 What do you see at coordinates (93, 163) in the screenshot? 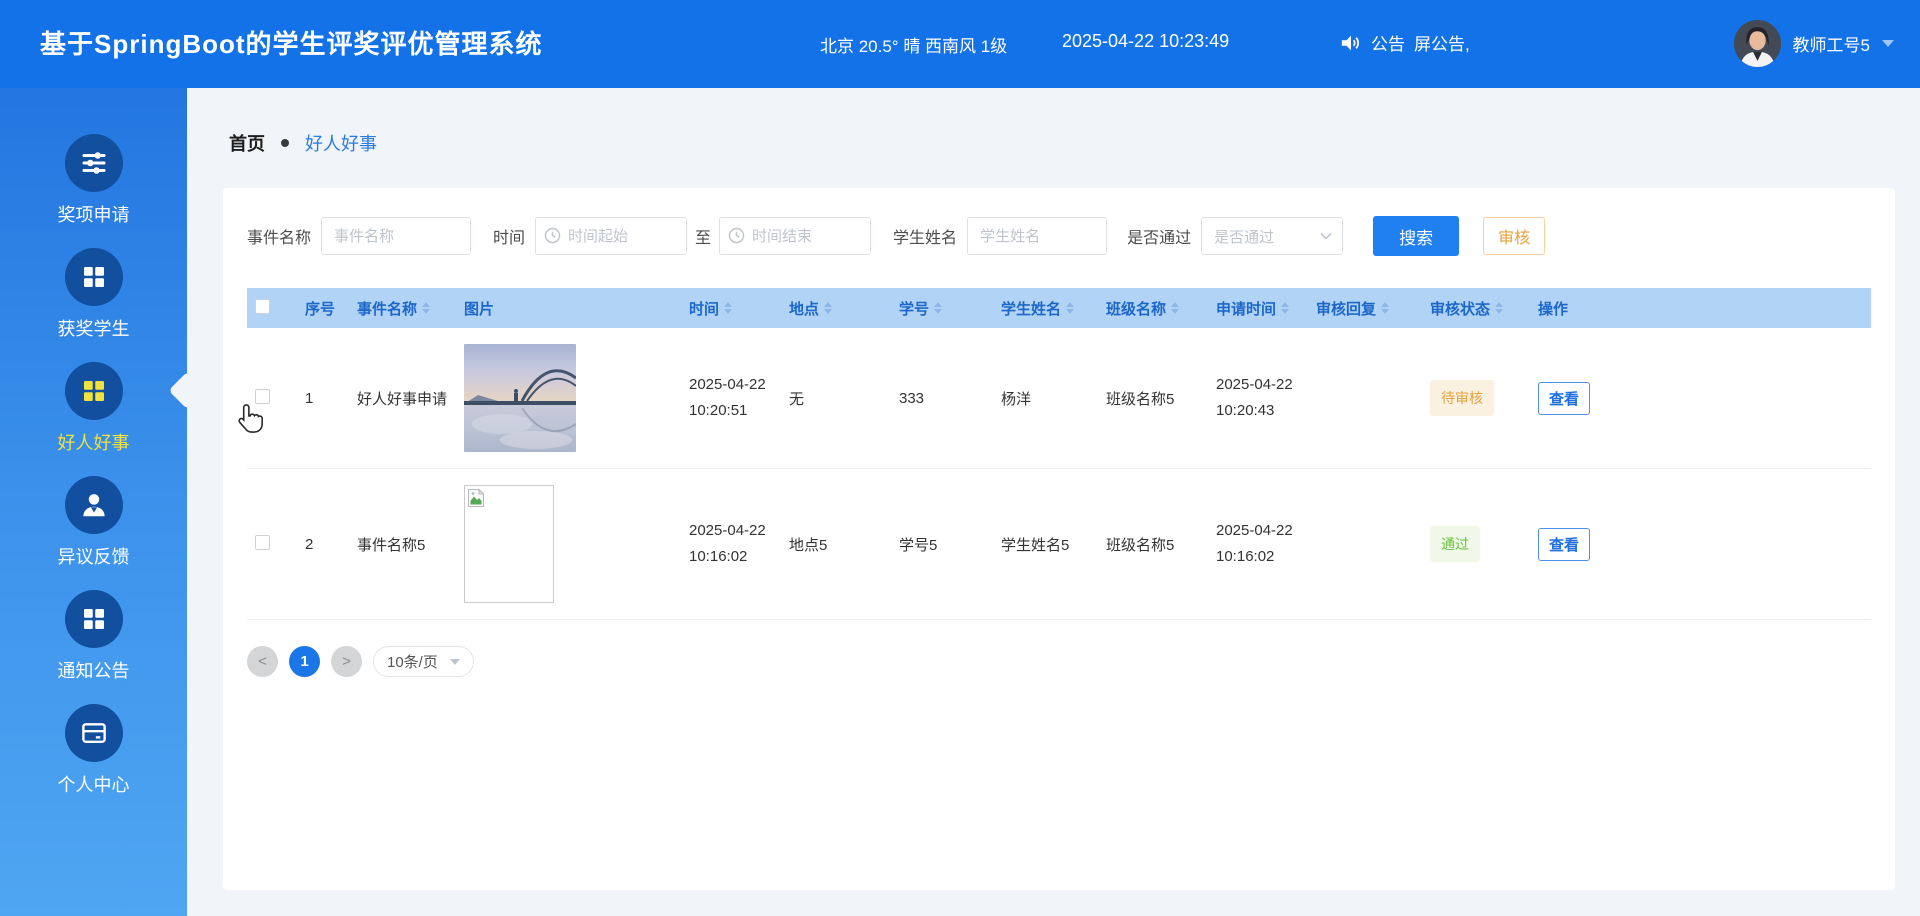
I see `sliders-icon` at bounding box center [93, 163].